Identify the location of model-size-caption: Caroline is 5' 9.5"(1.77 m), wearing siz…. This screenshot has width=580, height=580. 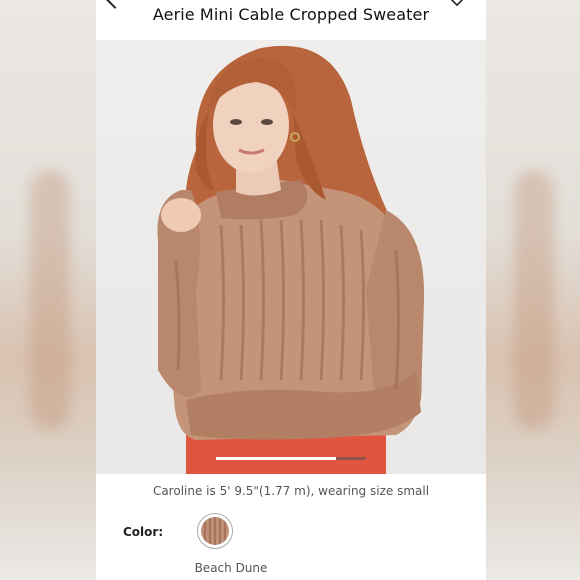
(291, 491).